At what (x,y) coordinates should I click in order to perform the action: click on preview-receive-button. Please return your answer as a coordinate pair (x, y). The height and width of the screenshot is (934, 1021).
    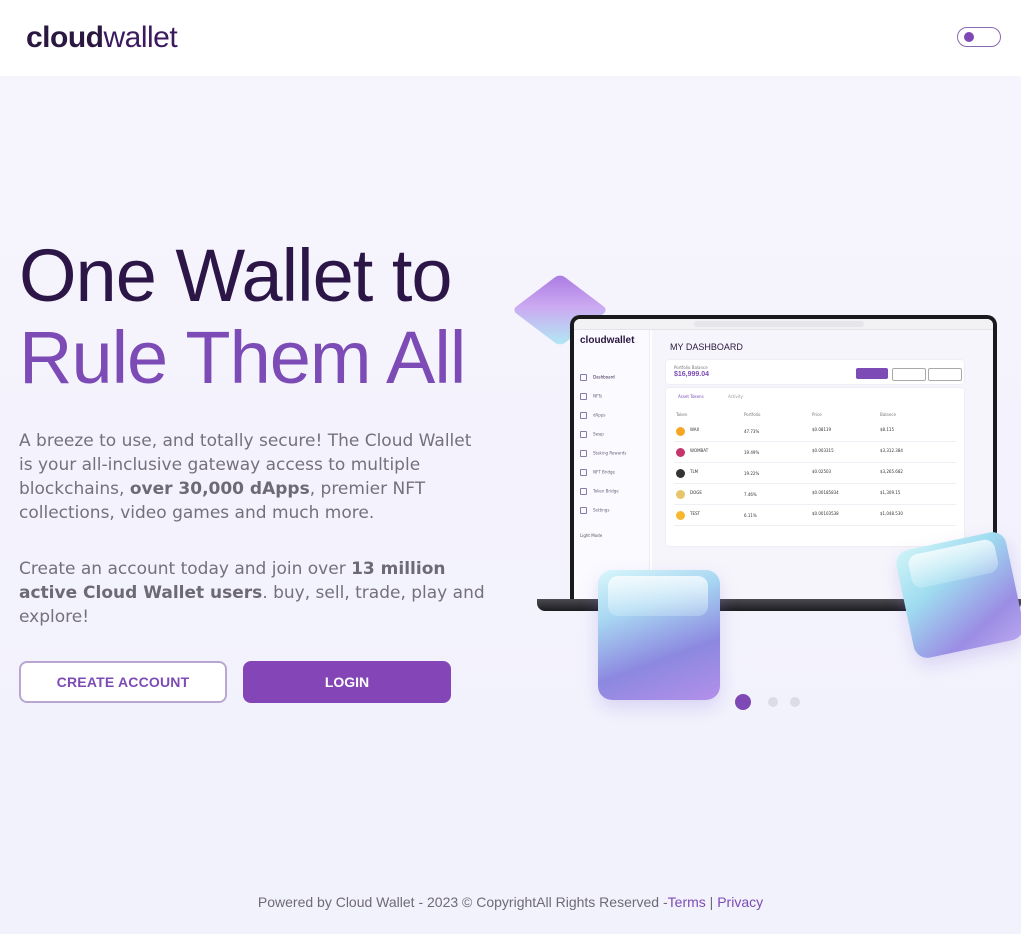
    Looking at the image, I should click on (909, 374).